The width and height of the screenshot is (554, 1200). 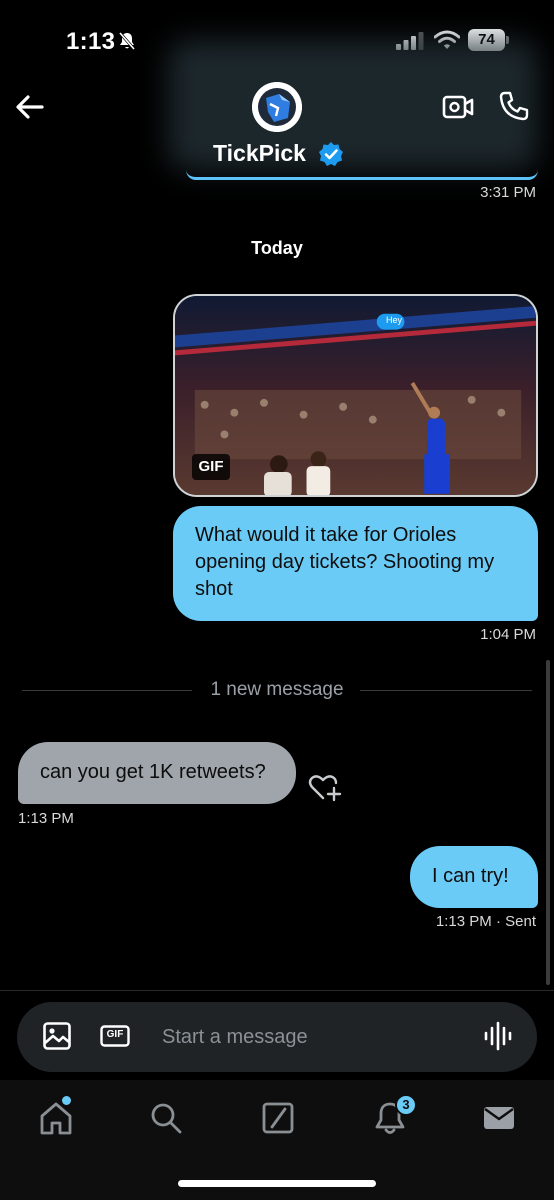 What do you see at coordinates (325, 787) in the screenshot?
I see `add-reaction-heart-icon` at bounding box center [325, 787].